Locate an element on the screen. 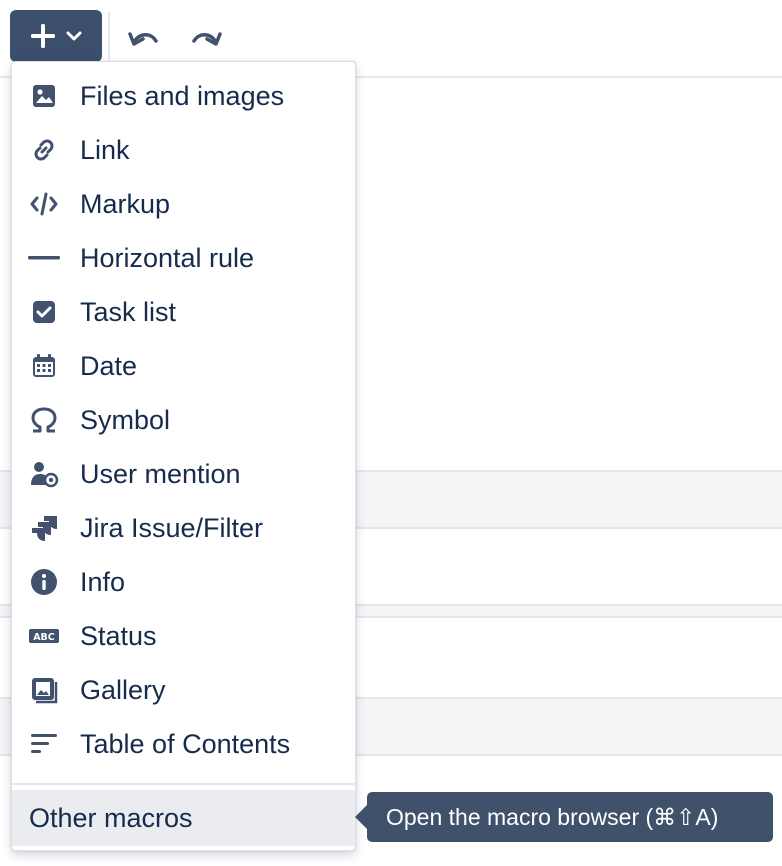 Image resolution: width=782 pixels, height=866 pixels. menu-item-label: Status is located at coordinates (118, 635).